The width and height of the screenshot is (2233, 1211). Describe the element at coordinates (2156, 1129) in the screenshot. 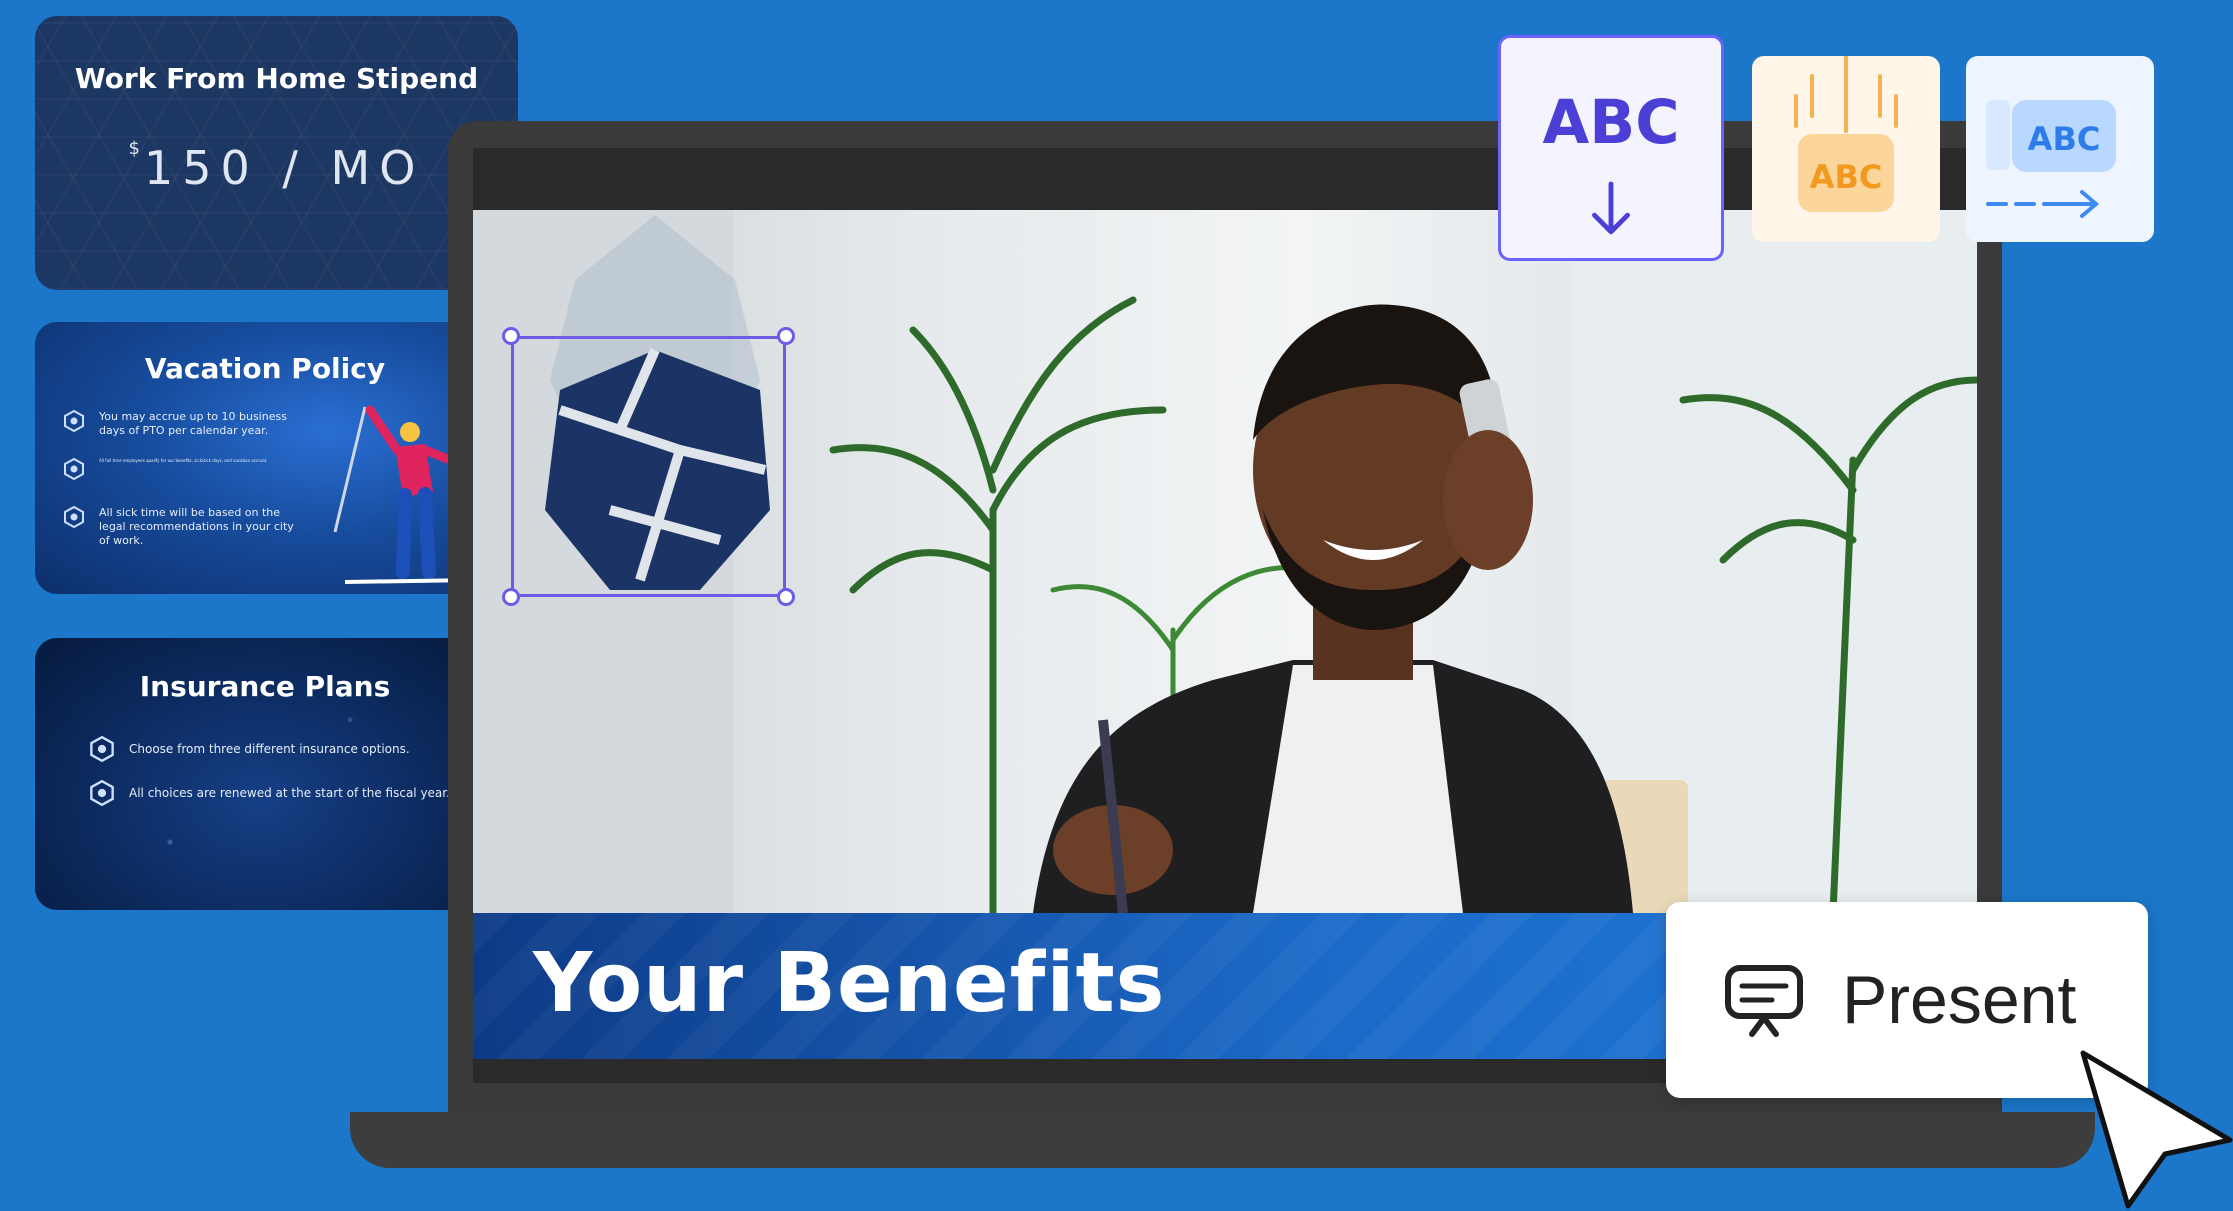

I see `mouse-cursor-icon` at that location.